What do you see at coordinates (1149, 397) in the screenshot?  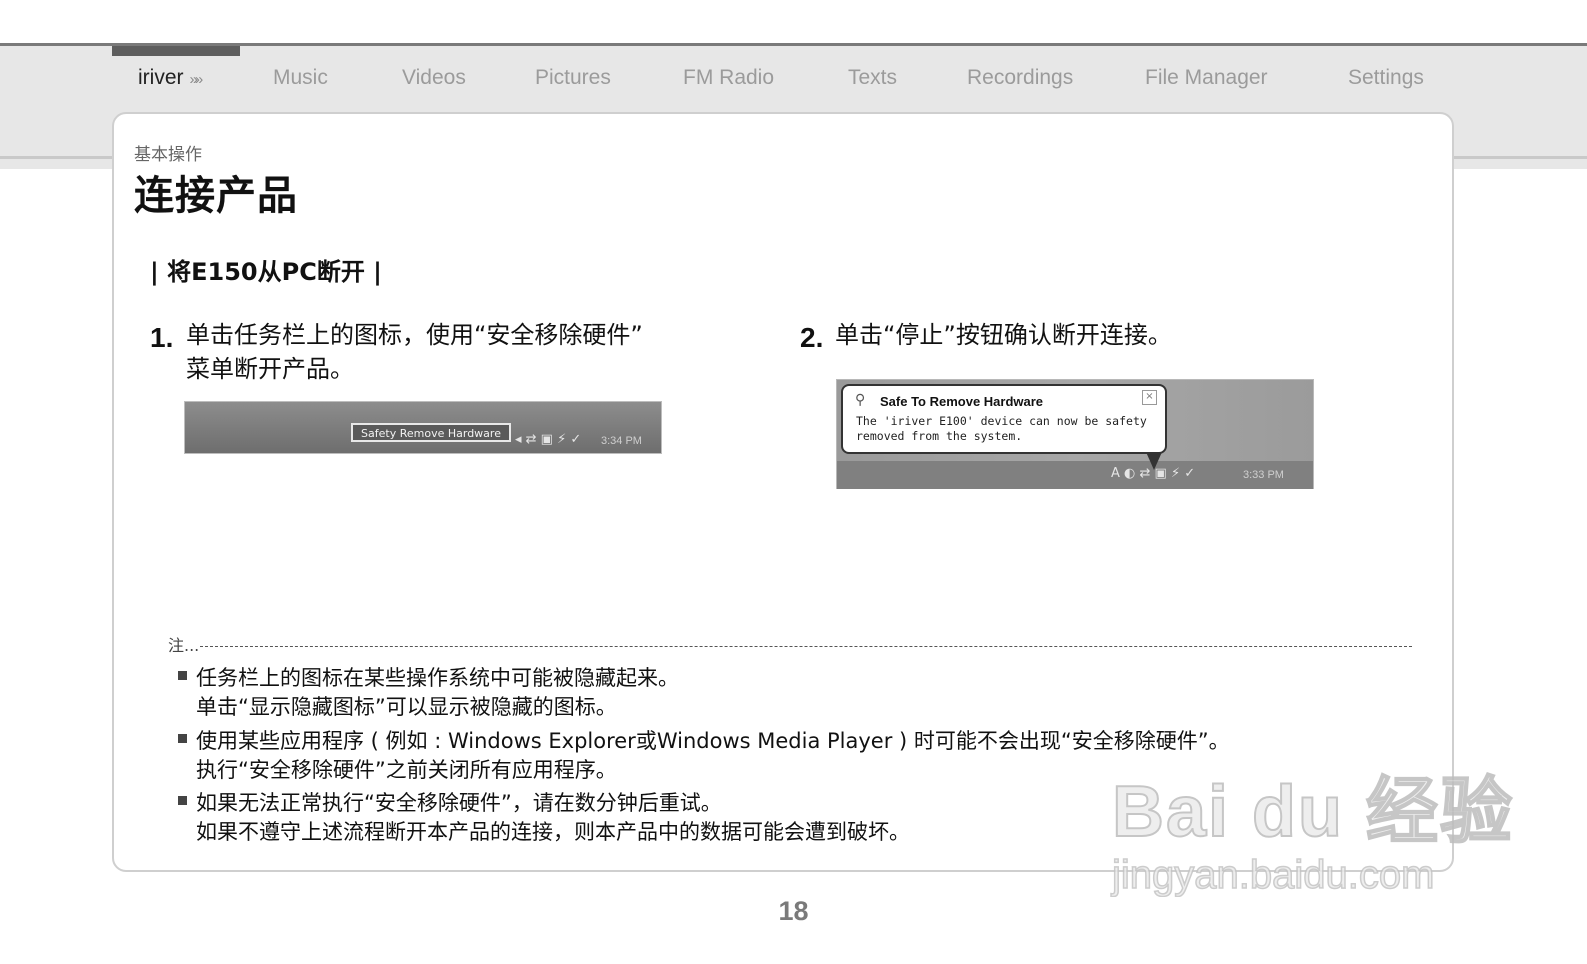 I see `close-icon: ×` at bounding box center [1149, 397].